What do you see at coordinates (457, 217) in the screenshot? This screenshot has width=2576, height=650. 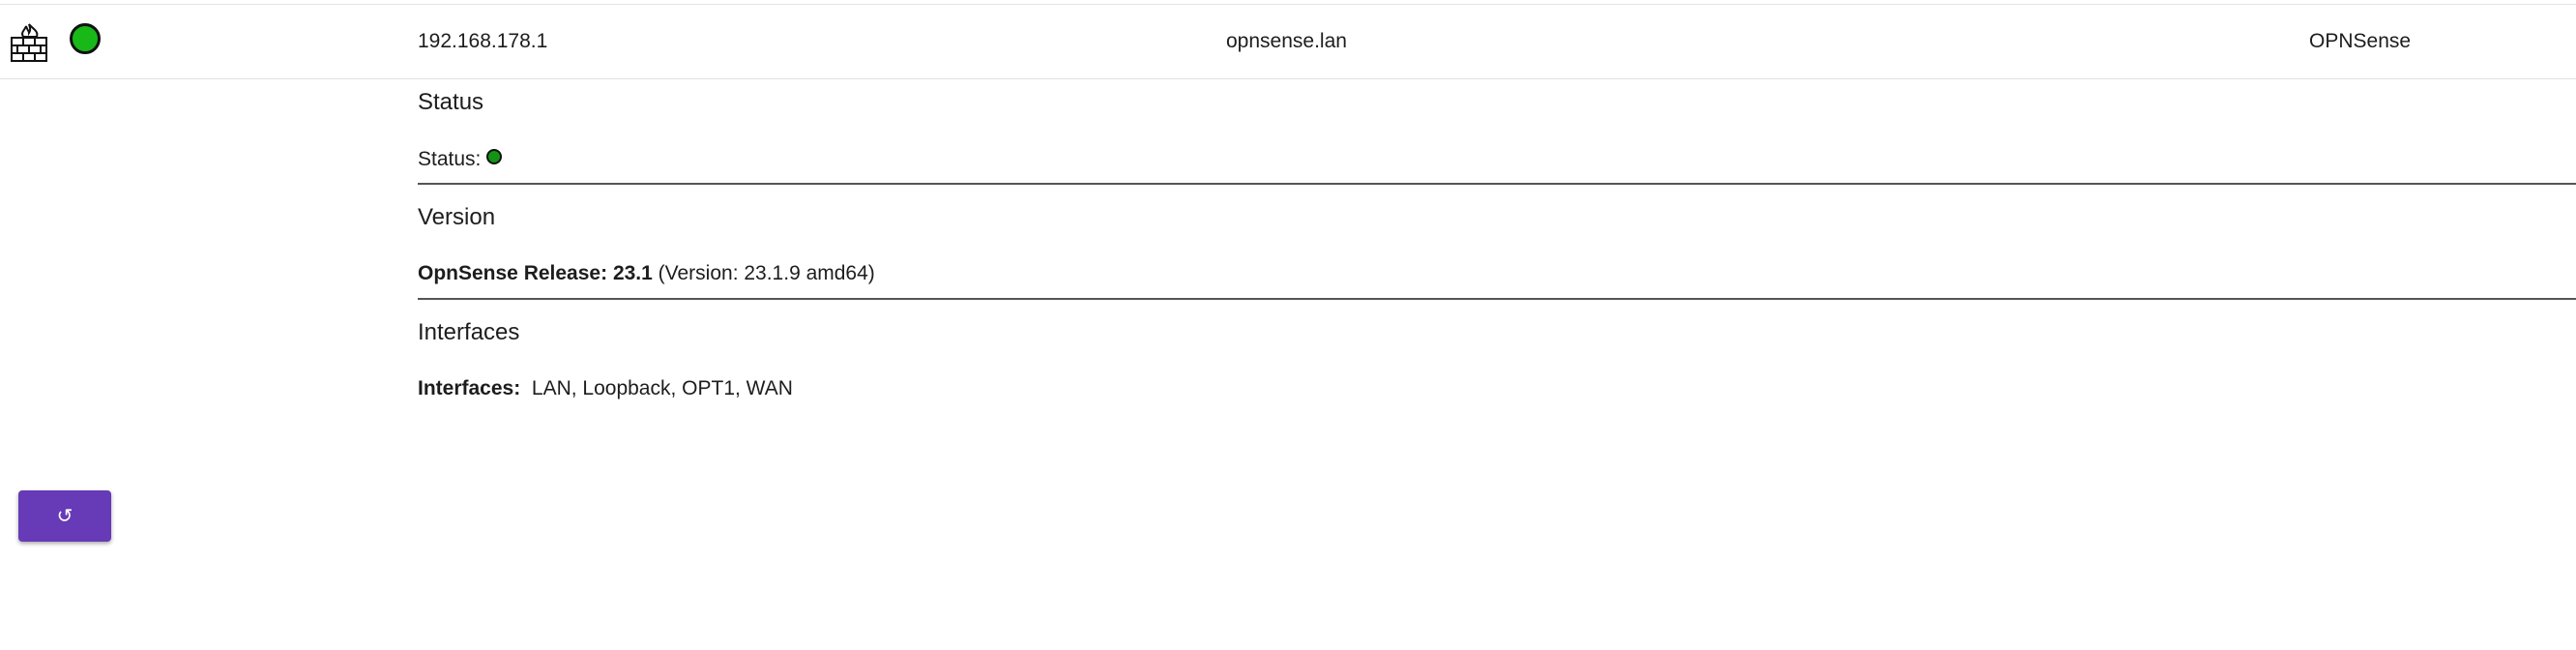 I see `version-section-title: Version` at bounding box center [457, 217].